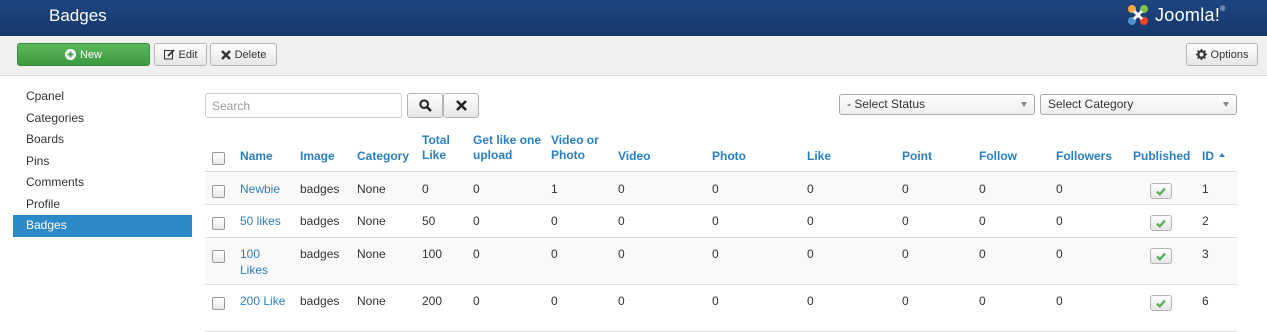 Image resolution: width=1267 pixels, height=332 pixels. Describe the element at coordinates (243, 54) in the screenshot. I see `delete-button: Delete` at that location.